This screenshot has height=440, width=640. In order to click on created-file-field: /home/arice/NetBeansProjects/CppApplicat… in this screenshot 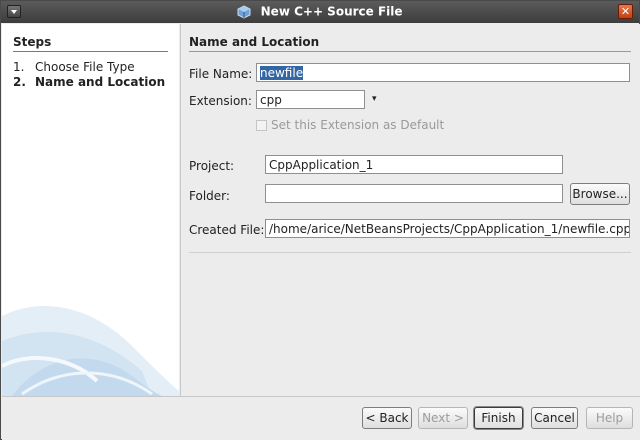, I will do `click(447, 228)`.